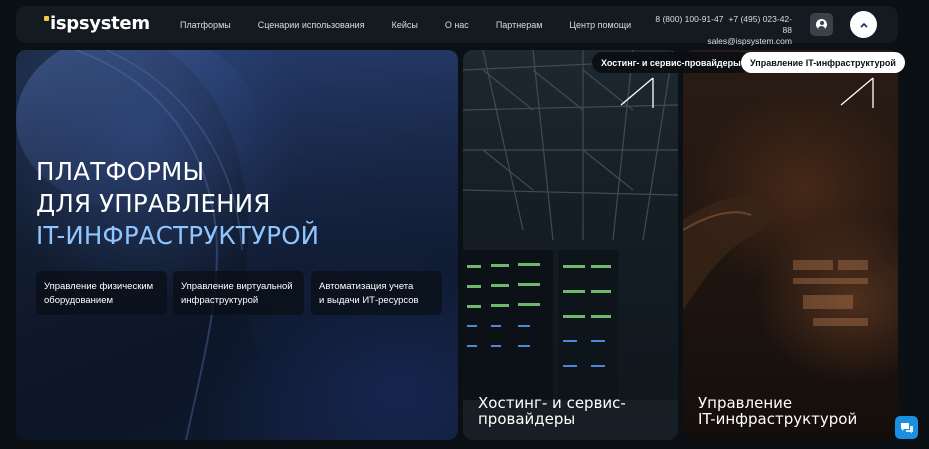  Describe the element at coordinates (376, 293) in the screenshot. I see `feature-it-resource-automation: Автоматизация учета и выдачи ИТ-ресурсов` at that location.